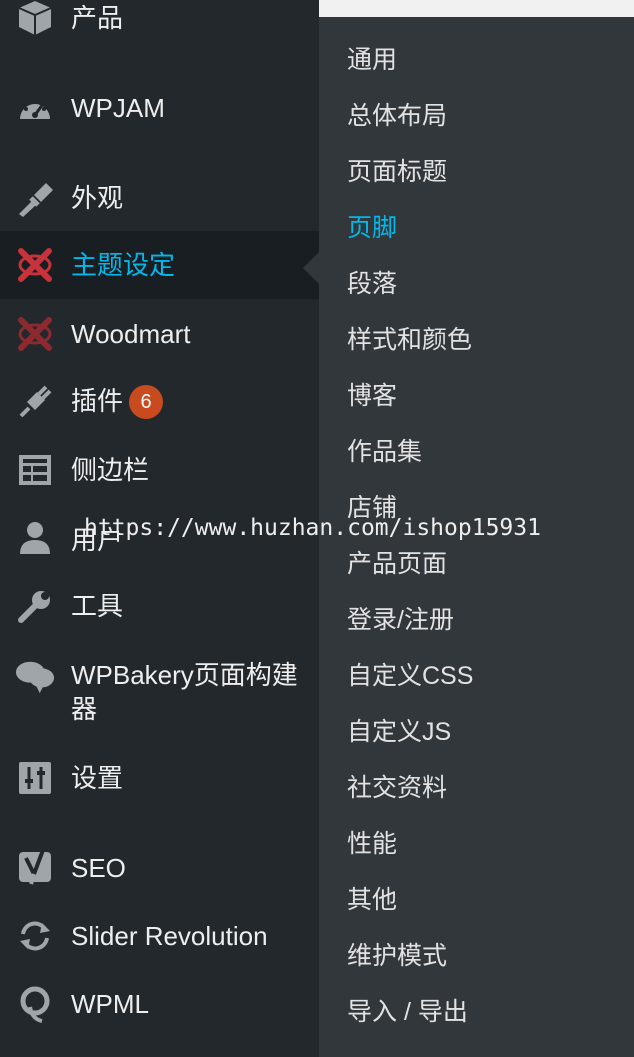  What do you see at coordinates (35, 1052) in the screenshot?
I see `partial-icon` at bounding box center [35, 1052].